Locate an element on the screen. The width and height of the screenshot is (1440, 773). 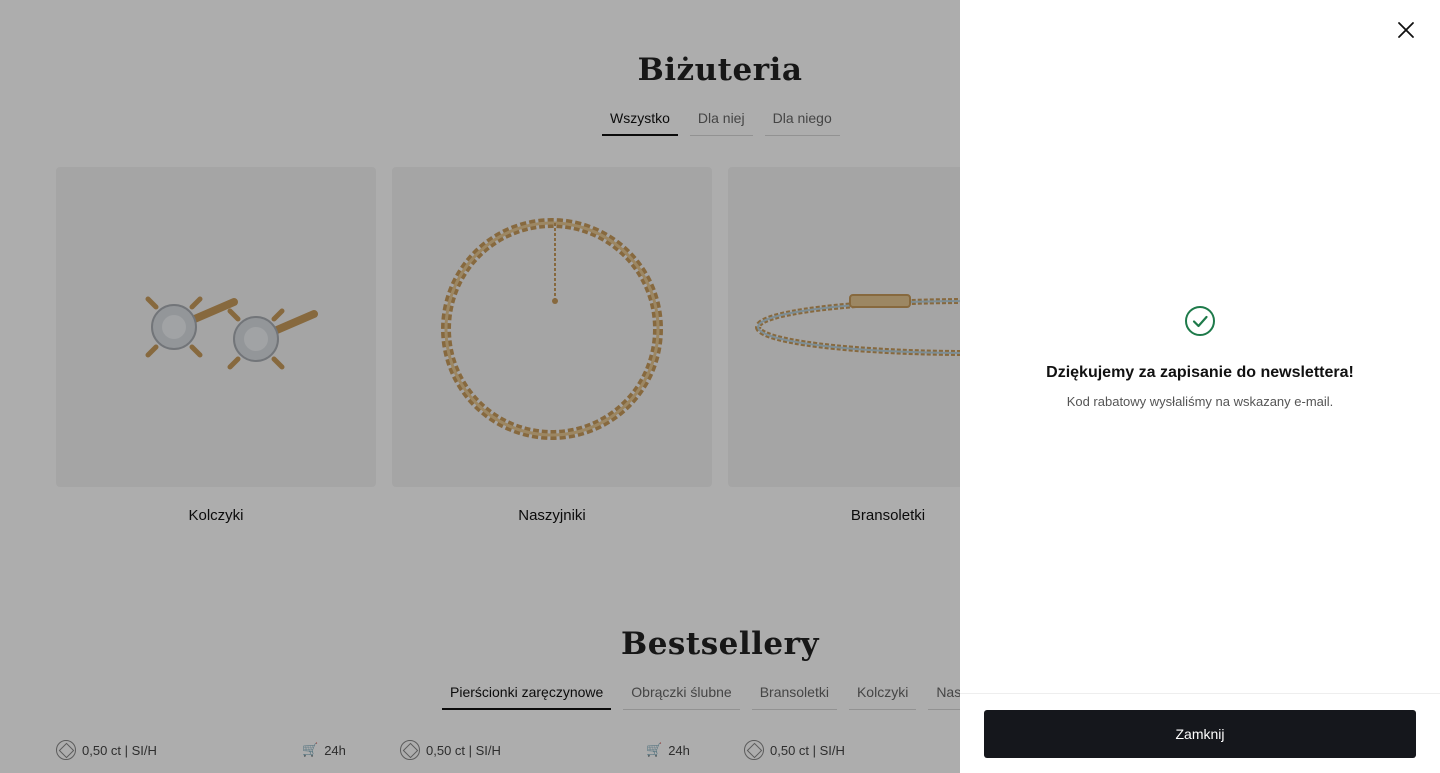
close-icon is located at coordinates (1406, 30).